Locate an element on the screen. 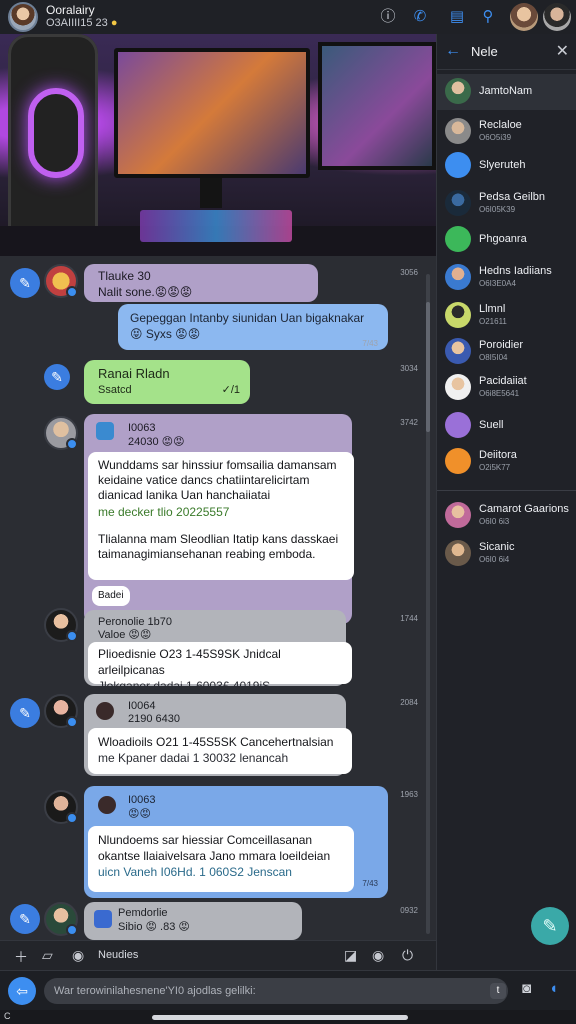 This screenshot has width=576, height=1024. home-indicator is located at coordinates (280, 1017).